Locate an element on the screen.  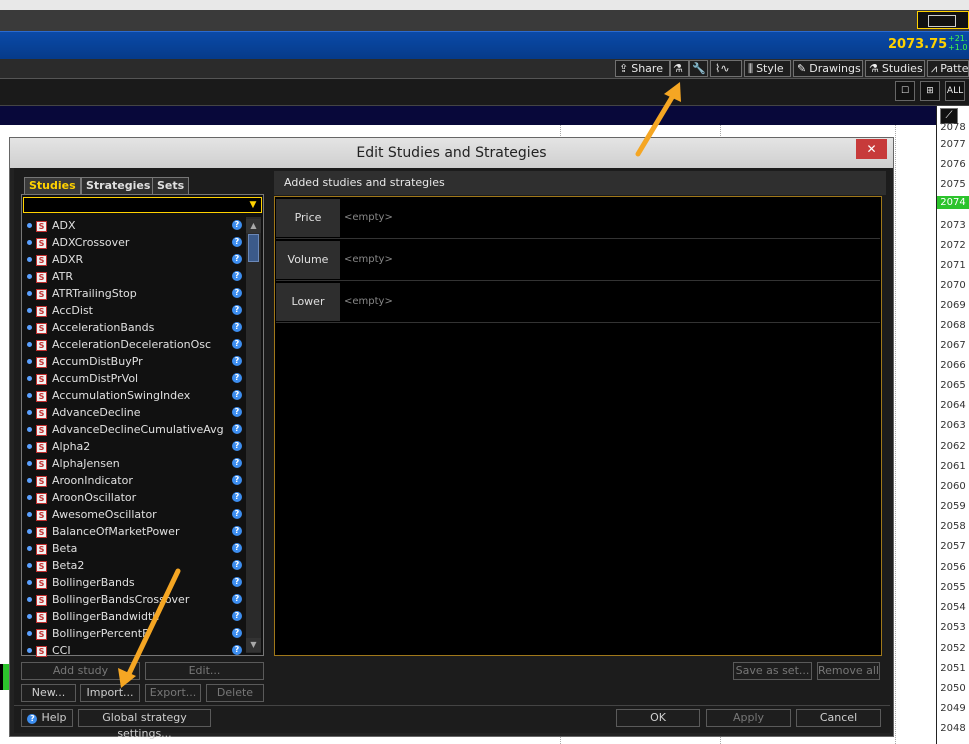
study-list-item: S AdvanceDecline is located at coordinates (136, 412).